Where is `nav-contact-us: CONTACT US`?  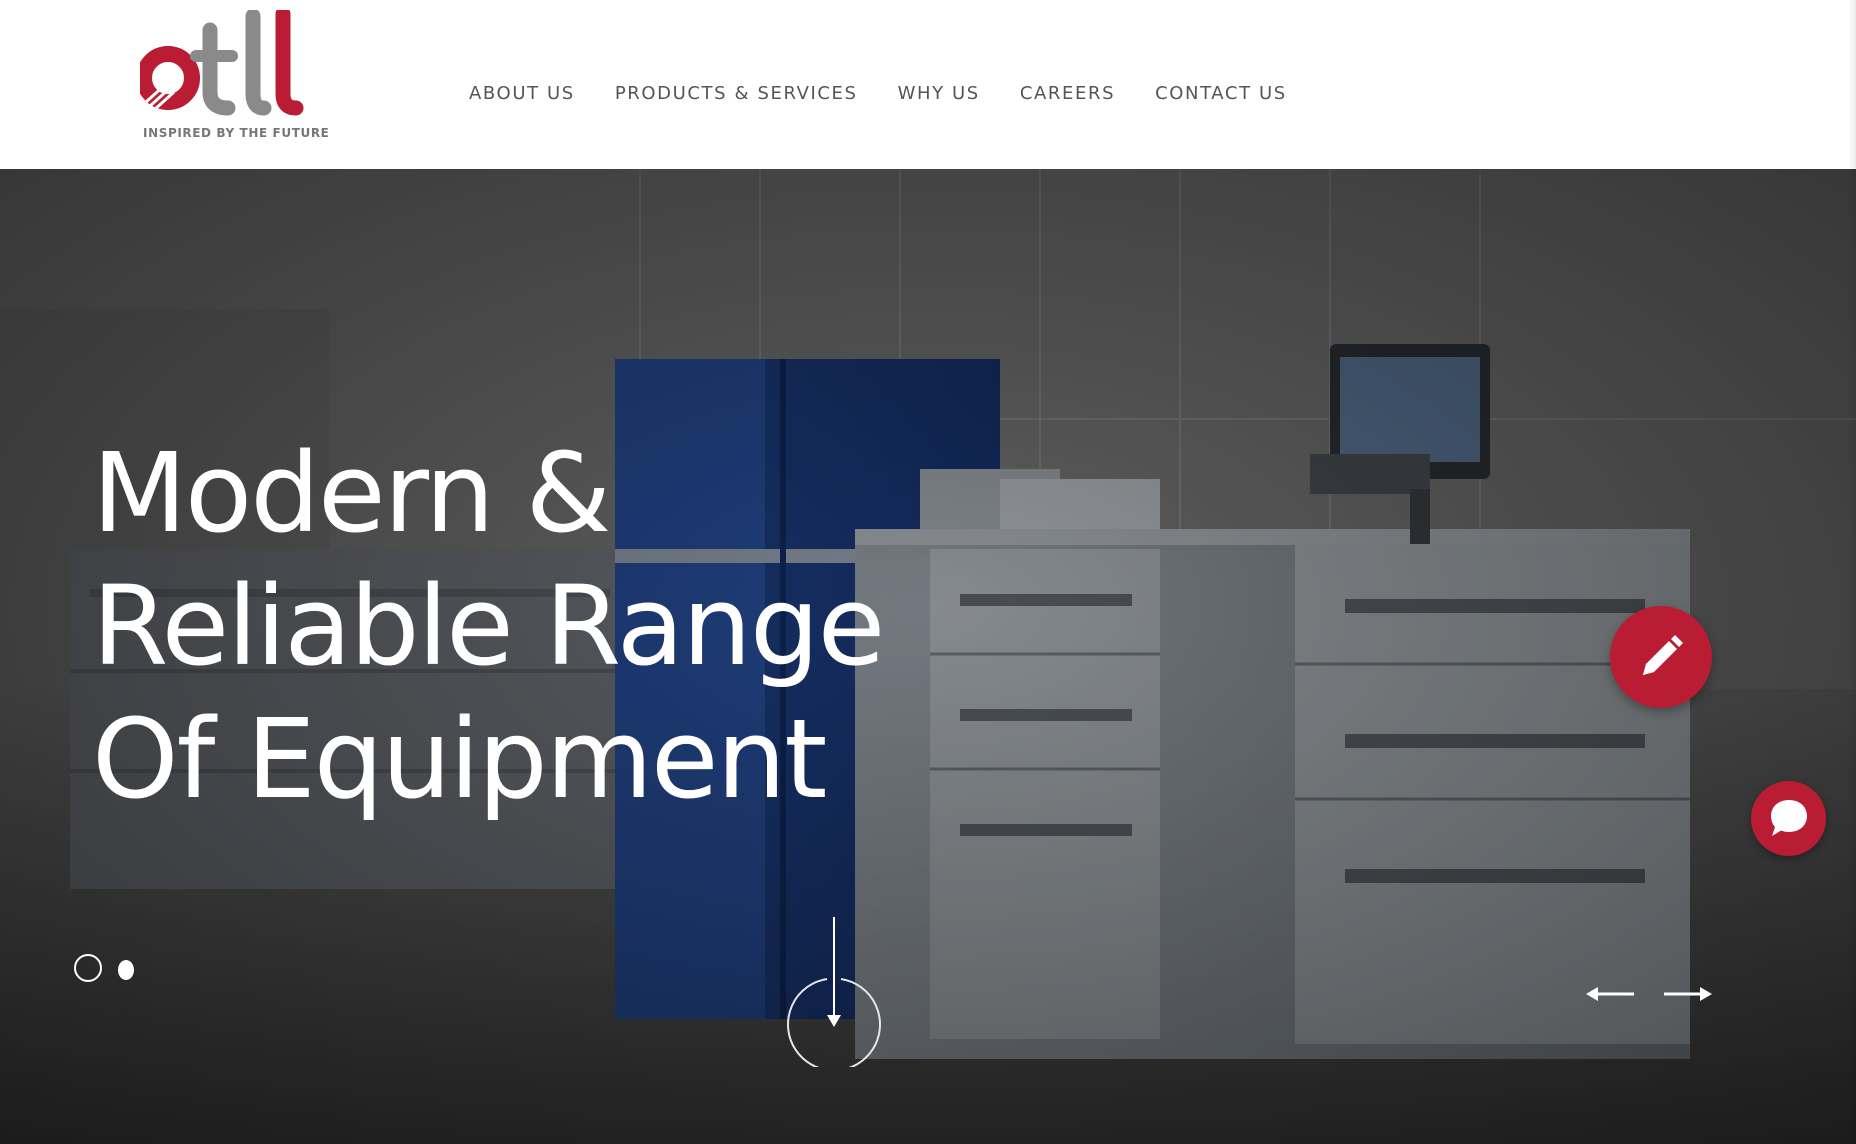 nav-contact-us: CONTACT US is located at coordinates (1221, 93).